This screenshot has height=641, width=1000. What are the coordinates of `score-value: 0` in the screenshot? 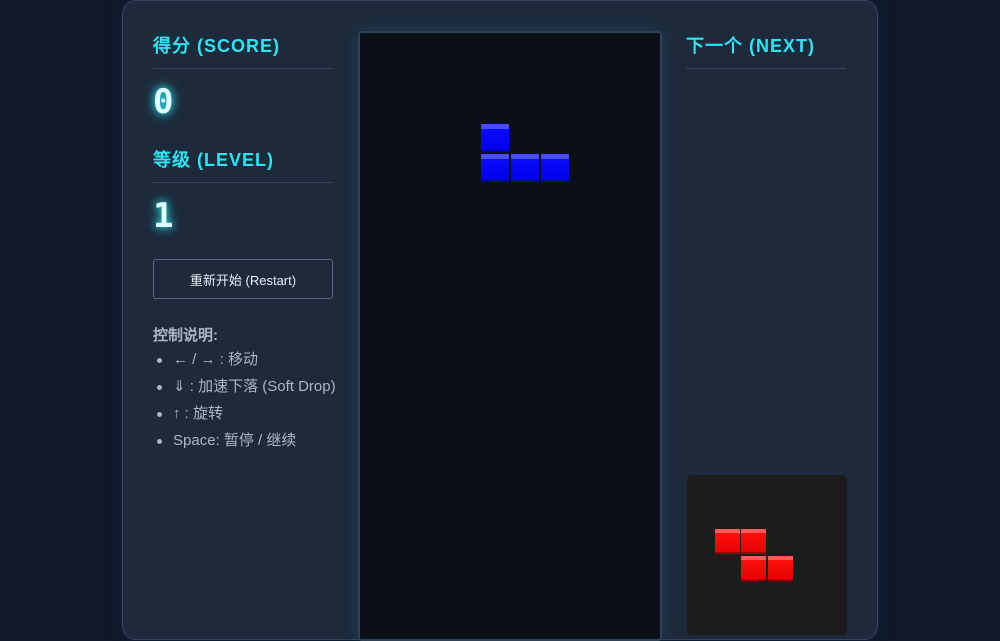 It's located at (163, 102).